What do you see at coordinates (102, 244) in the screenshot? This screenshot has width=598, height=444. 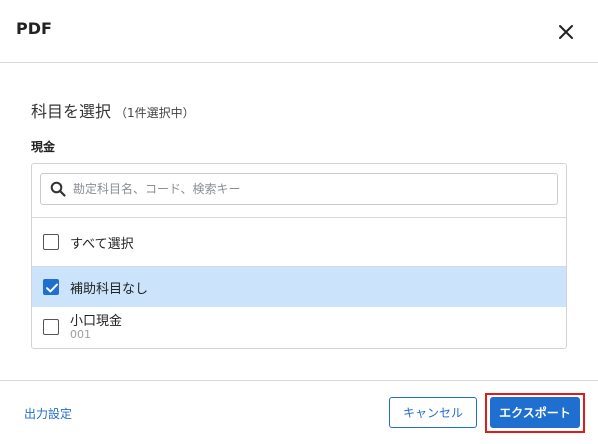 I see `select-all-label: すべて選択` at bounding box center [102, 244].